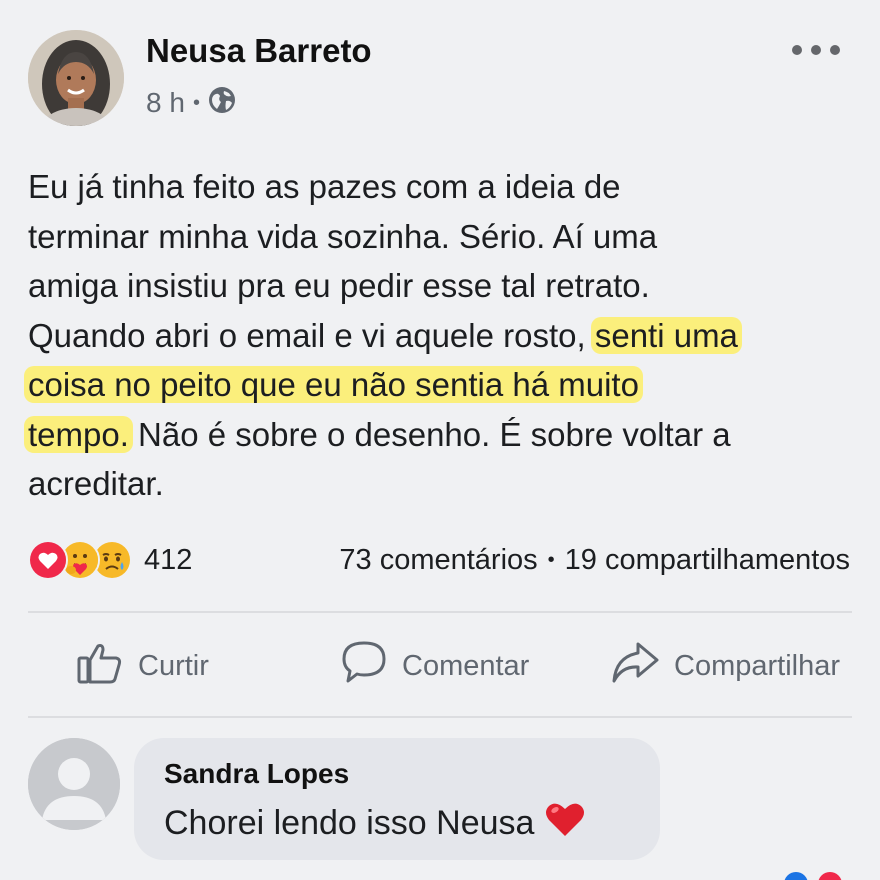 The width and height of the screenshot is (880, 880). I want to click on engagement-stats: 73 comentários • 19 compartilhamentos, so click(594, 560).